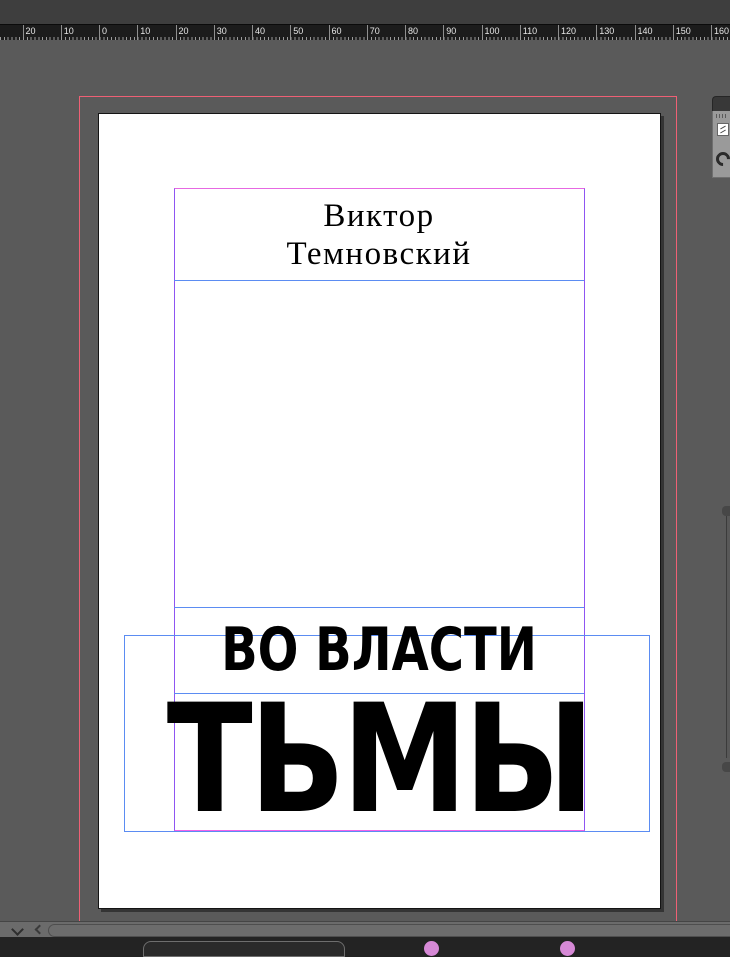  I want to click on ruler-tick-label: 40, so click(260, 31).